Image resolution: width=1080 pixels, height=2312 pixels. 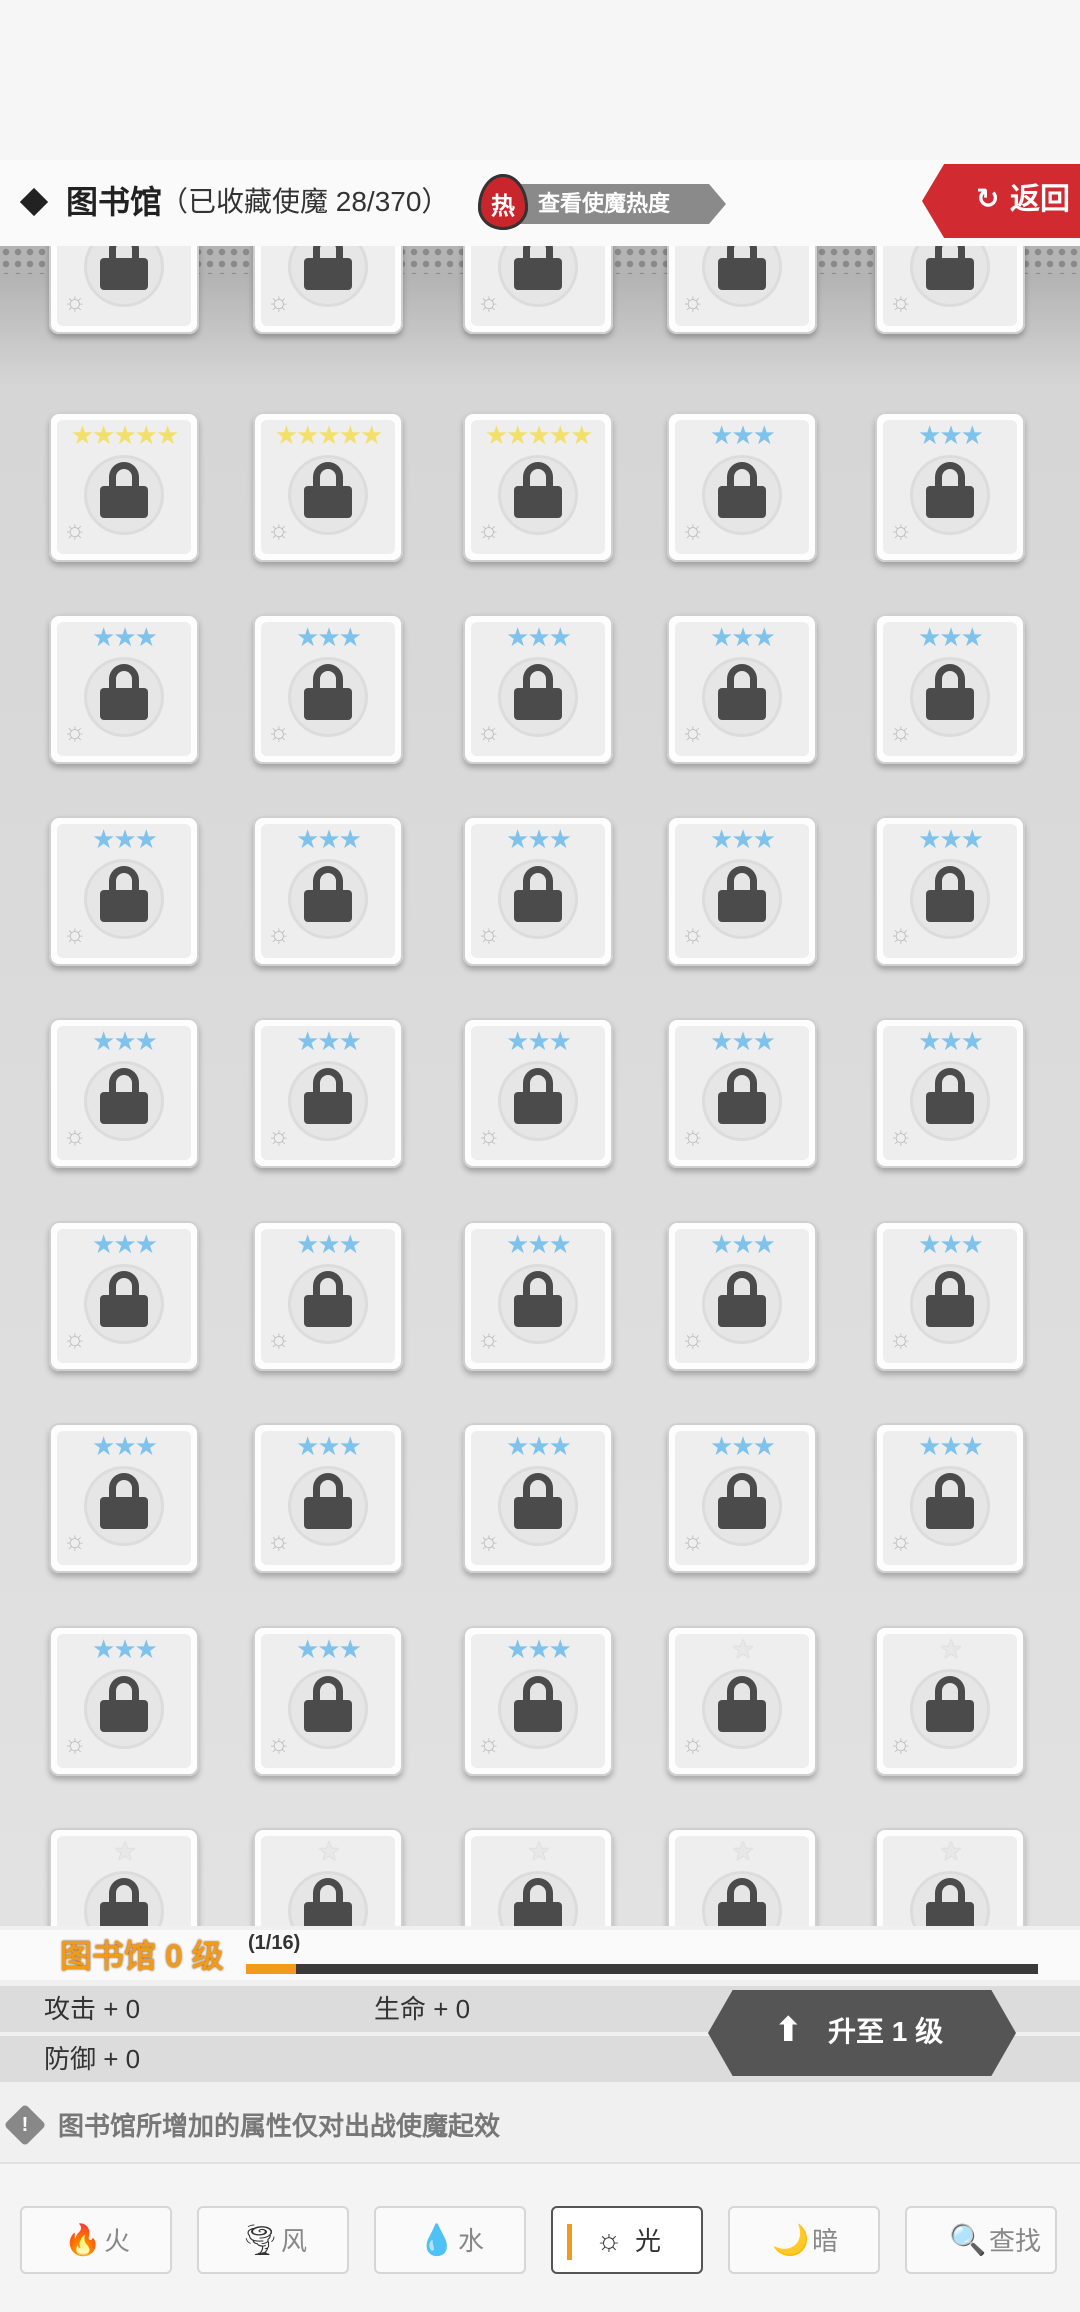 What do you see at coordinates (627, 2240) in the screenshot?
I see `tab-light: ☼ 光` at bounding box center [627, 2240].